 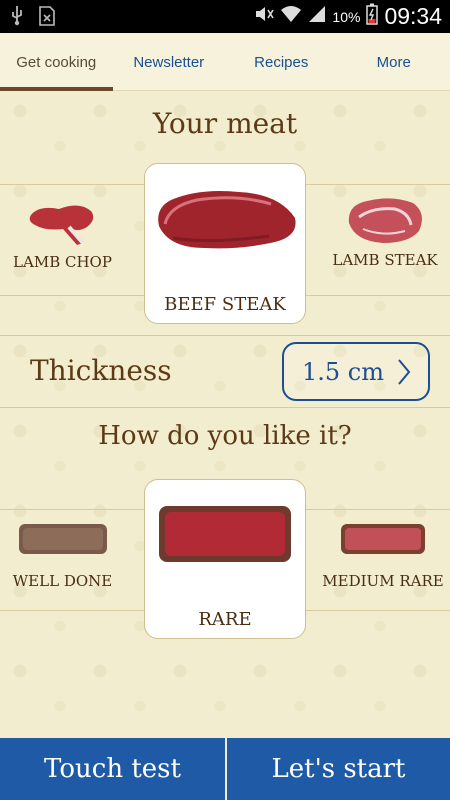 I want to click on lamb-steak-image, so click(x=385, y=220).